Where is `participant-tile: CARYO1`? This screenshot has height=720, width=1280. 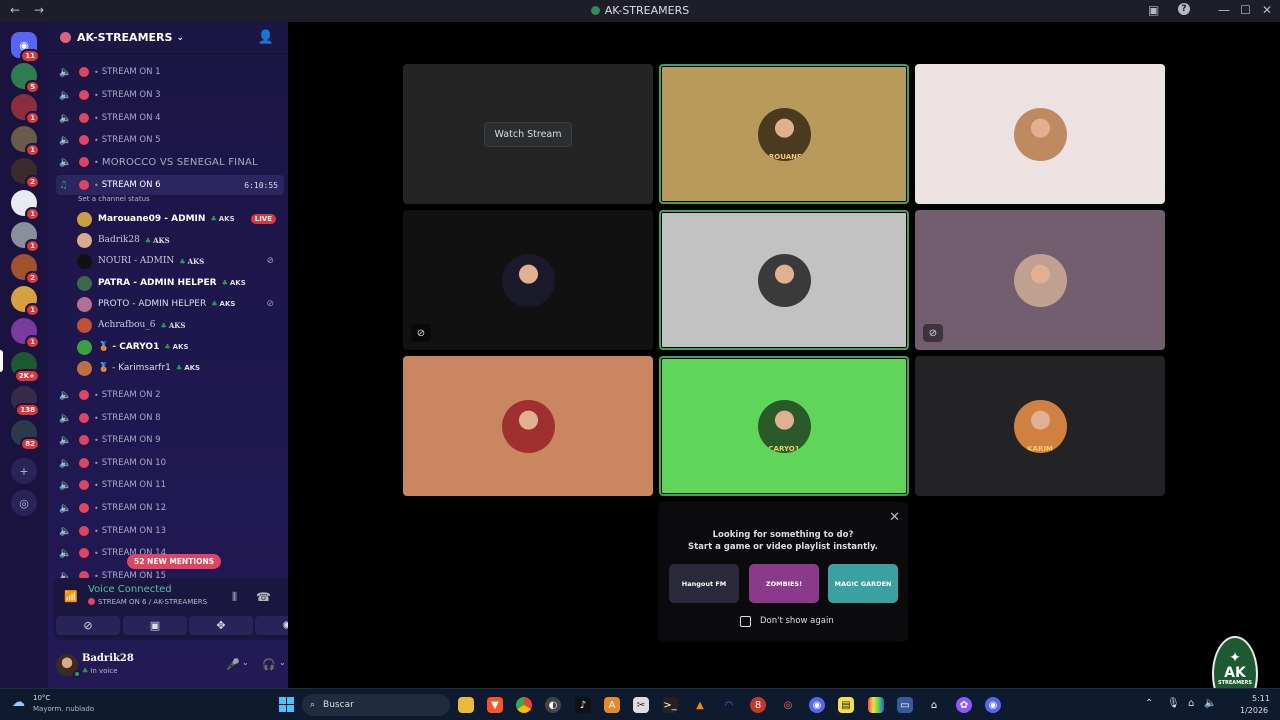 participant-tile: CARYO1 is located at coordinates (784, 426).